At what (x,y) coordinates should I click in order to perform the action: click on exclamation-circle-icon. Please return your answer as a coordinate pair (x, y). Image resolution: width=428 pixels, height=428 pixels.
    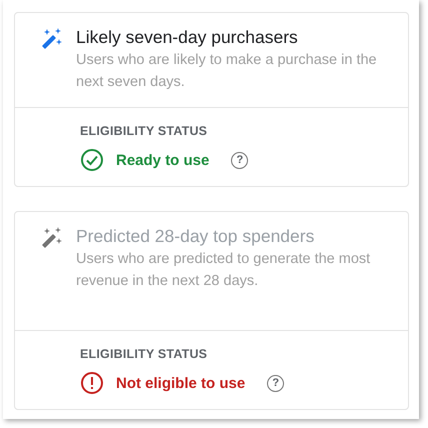
    Looking at the image, I should click on (92, 383).